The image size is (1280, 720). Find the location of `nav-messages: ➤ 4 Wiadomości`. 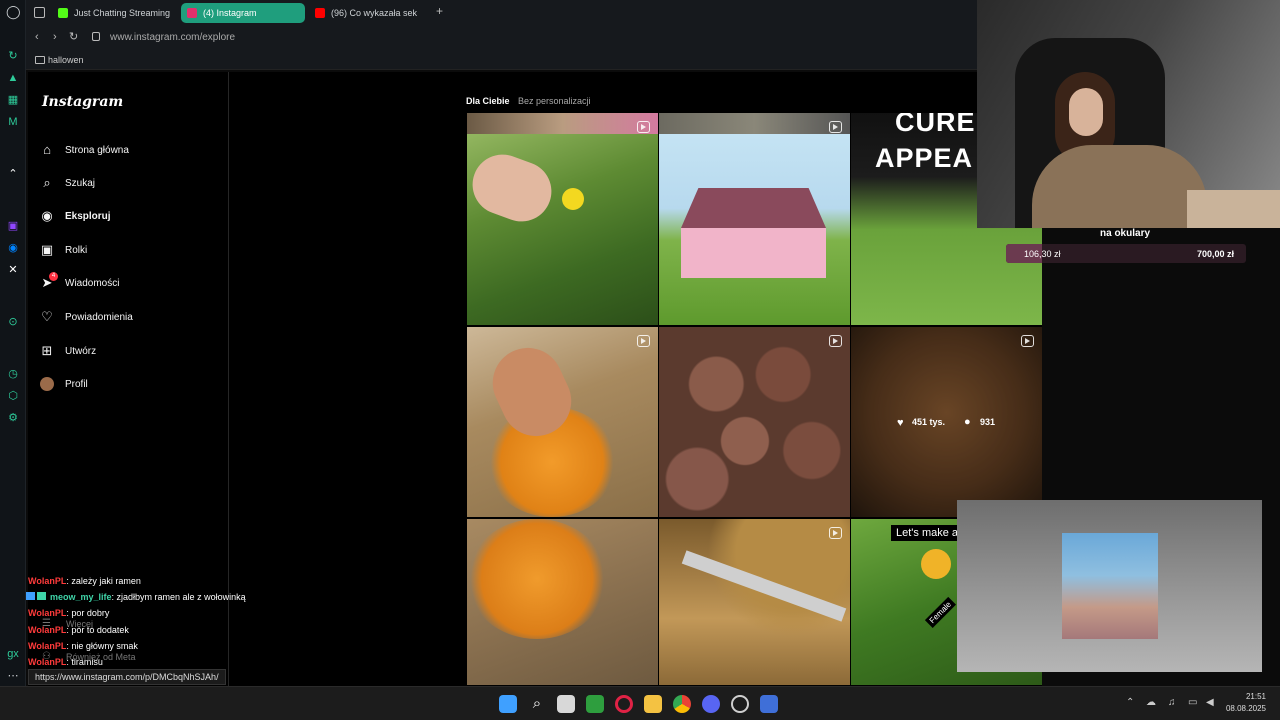

nav-messages: ➤ 4 Wiadomości is located at coordinates (130, 283).